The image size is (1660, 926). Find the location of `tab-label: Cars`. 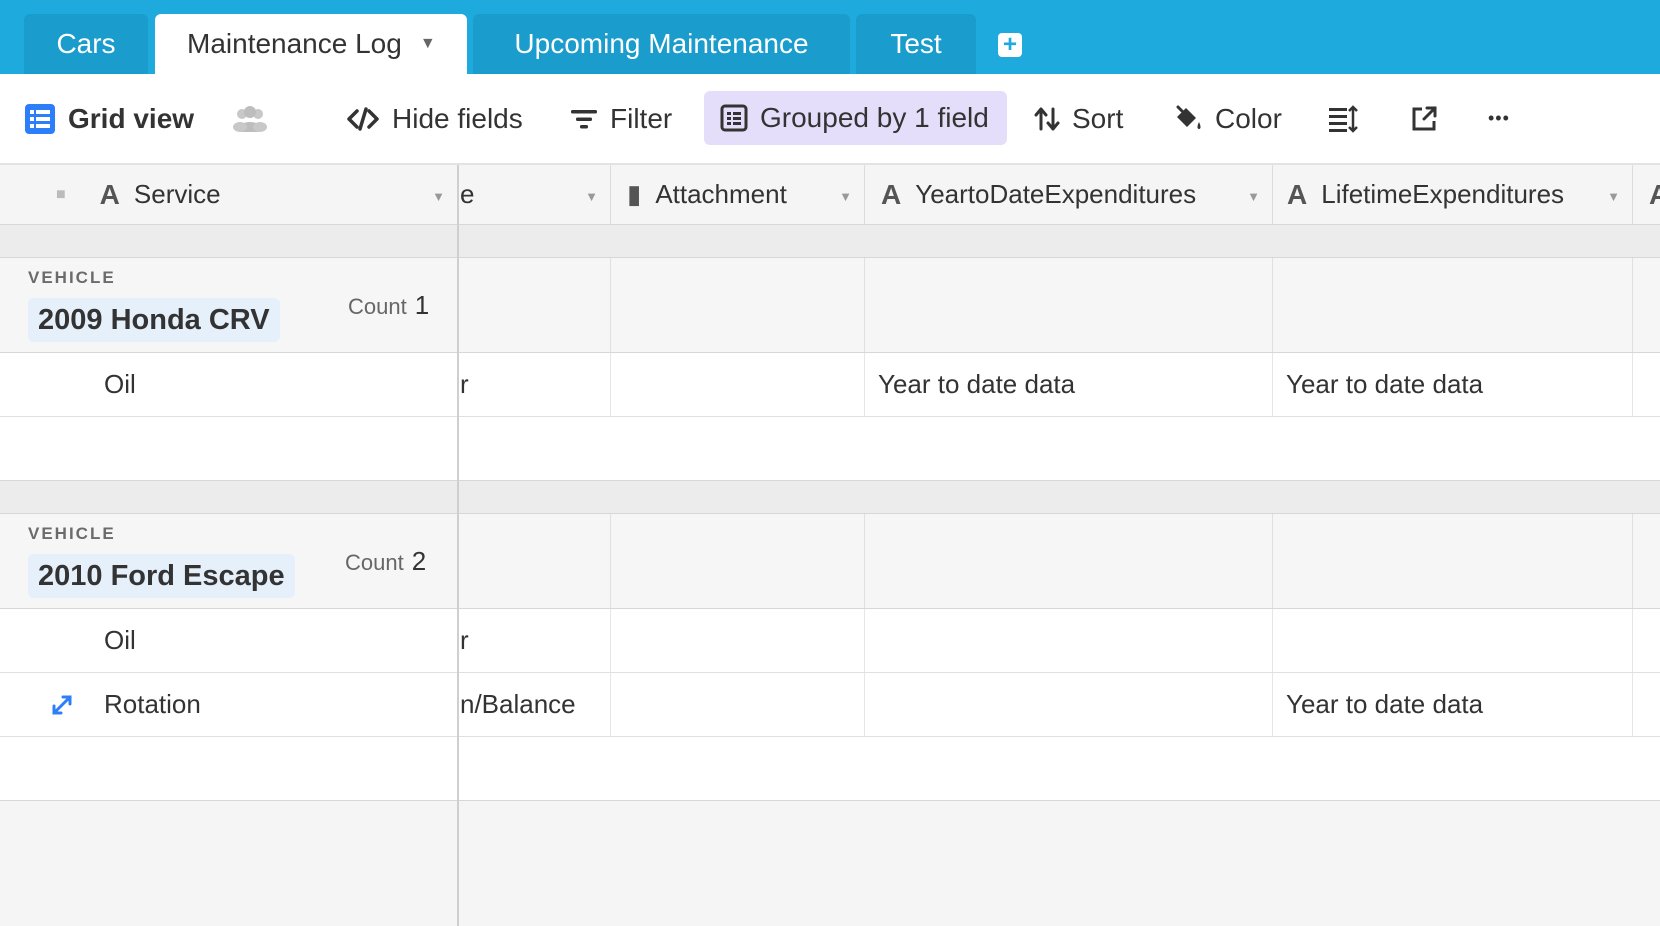

tab-label: Cars is located at coordinates (86, 43).